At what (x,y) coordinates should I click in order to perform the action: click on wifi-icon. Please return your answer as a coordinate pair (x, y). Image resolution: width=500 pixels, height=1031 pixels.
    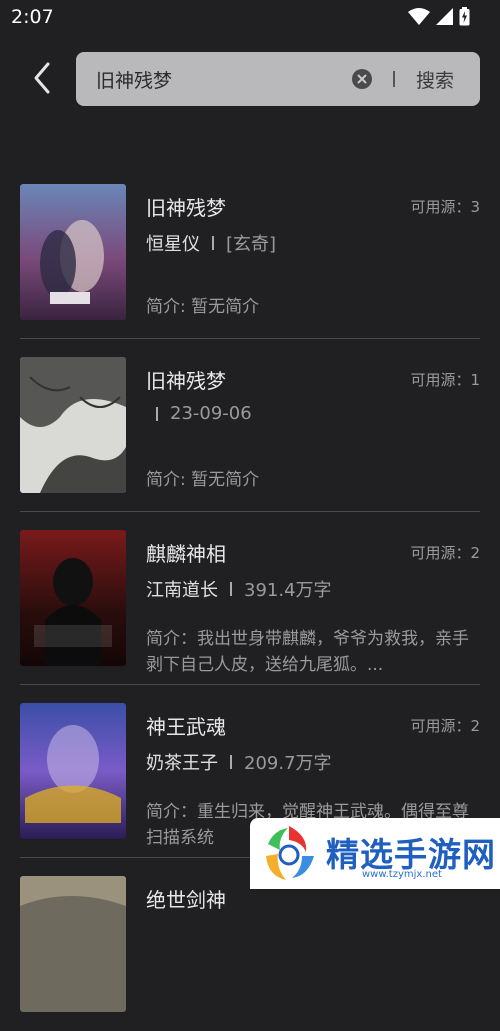
    Looking at the image, I should click on (419, 16).